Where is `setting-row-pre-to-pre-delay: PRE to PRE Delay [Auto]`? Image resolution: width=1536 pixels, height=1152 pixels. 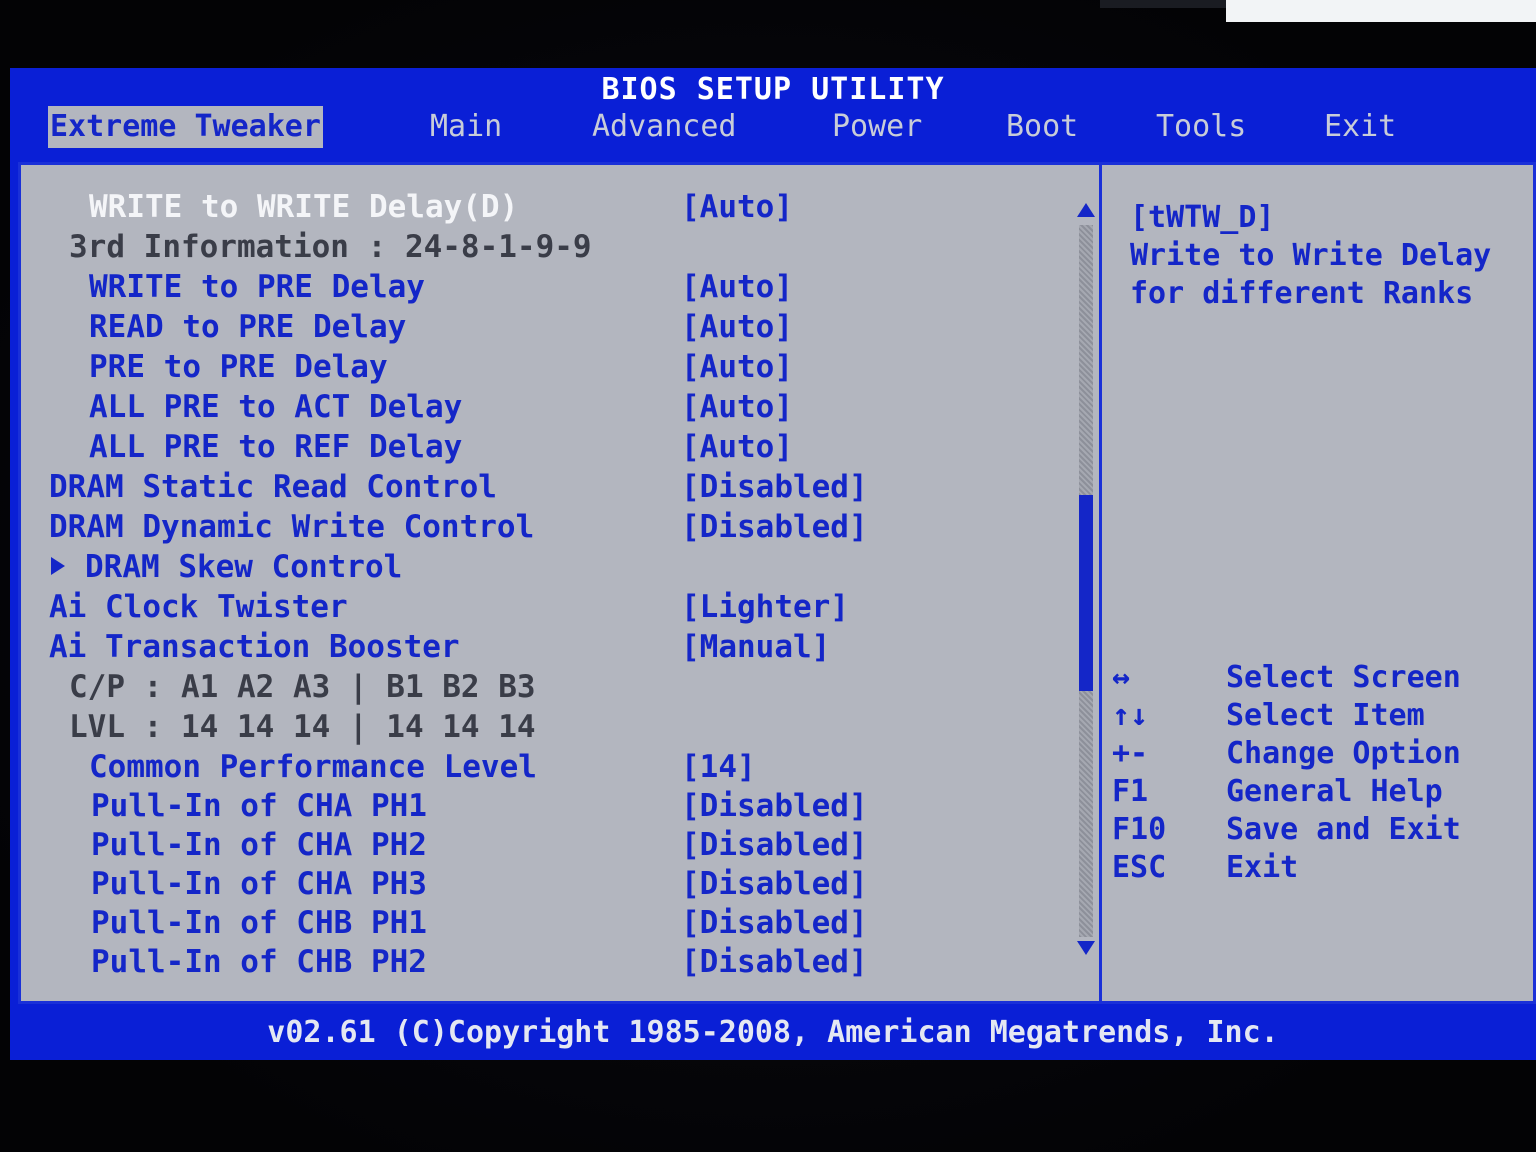 setting-row-pre-to-pre-delay: PRE to PRE Delay [Auto] is located at coordinates (546, 367).